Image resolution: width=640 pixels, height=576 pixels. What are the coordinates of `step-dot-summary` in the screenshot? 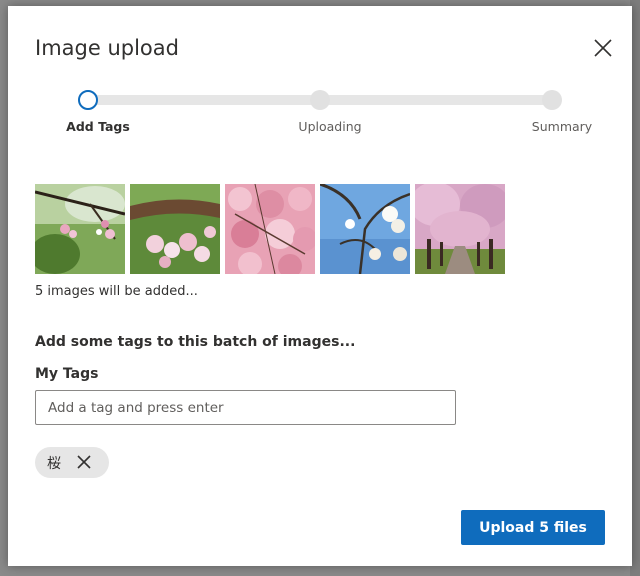 It's located at (552, 100).